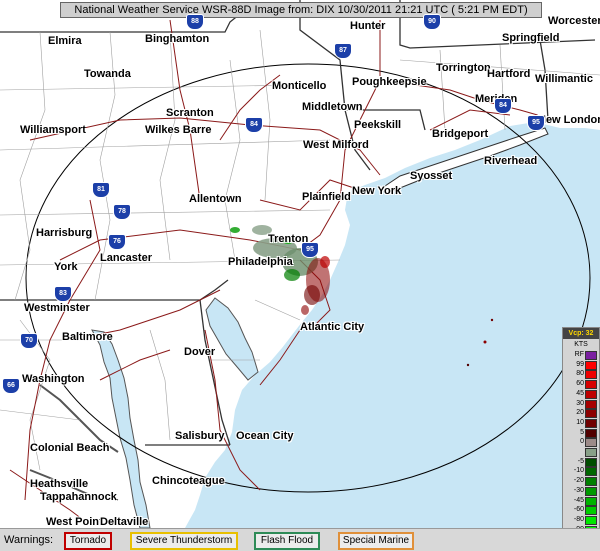 This screenshot has height=551, width=600. What do you see at coordinates (574, 21) in the screenshot?
I see `city-worcester: Worcester` at bounding box center [574, 21].